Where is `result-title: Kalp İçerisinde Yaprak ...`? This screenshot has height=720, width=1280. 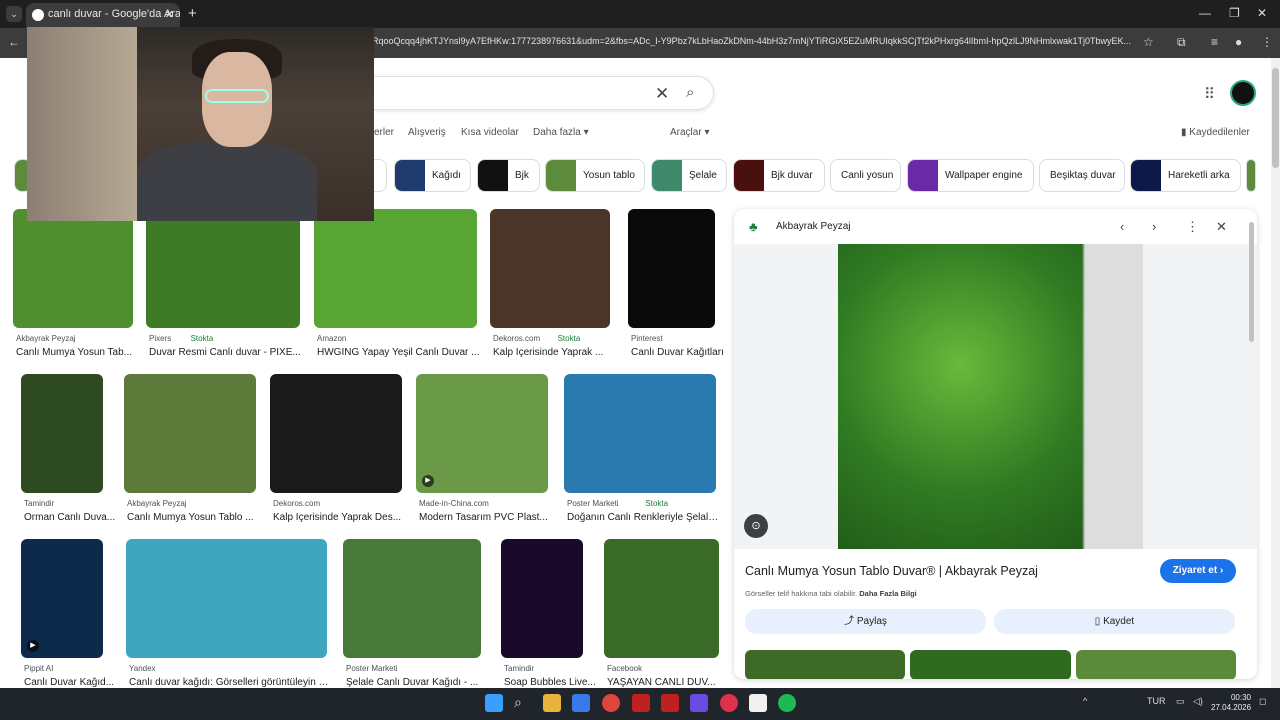 result-title: Kalp İçerisinde Yaprak ... is located at coordinates (555, 352).